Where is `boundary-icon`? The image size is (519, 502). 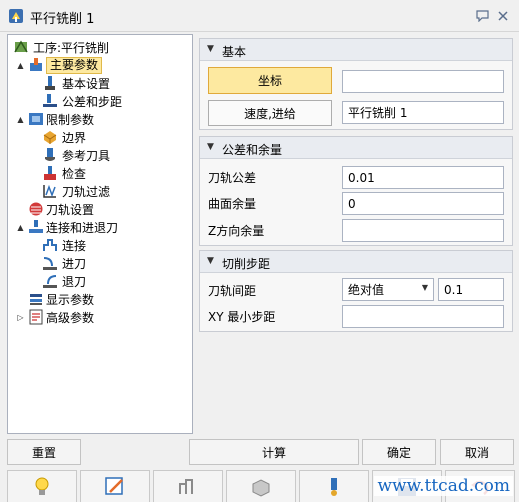
boundary-icon is located at coordinates (50, 137).